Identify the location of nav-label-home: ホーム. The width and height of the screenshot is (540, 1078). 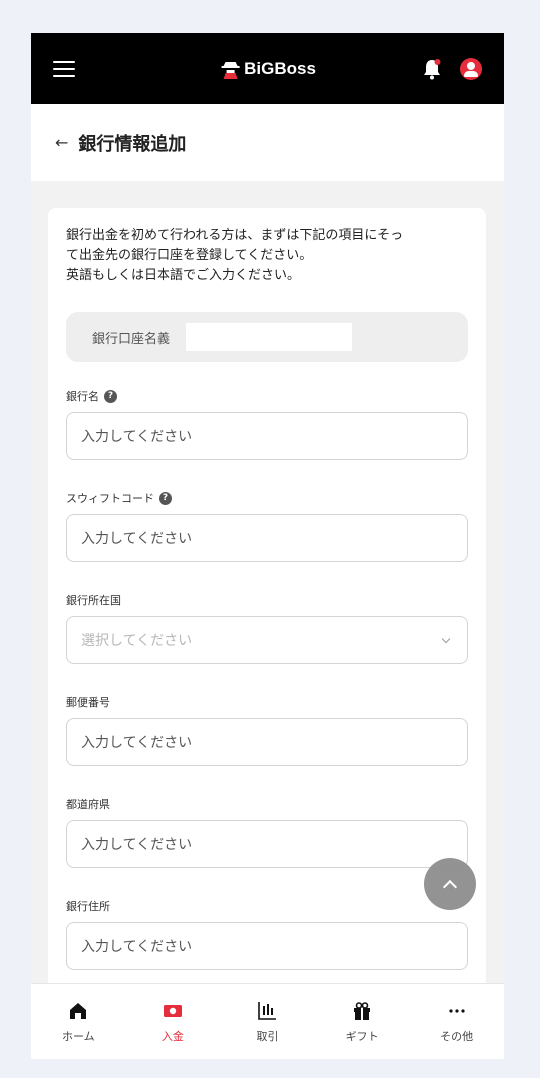
(78, 1036).